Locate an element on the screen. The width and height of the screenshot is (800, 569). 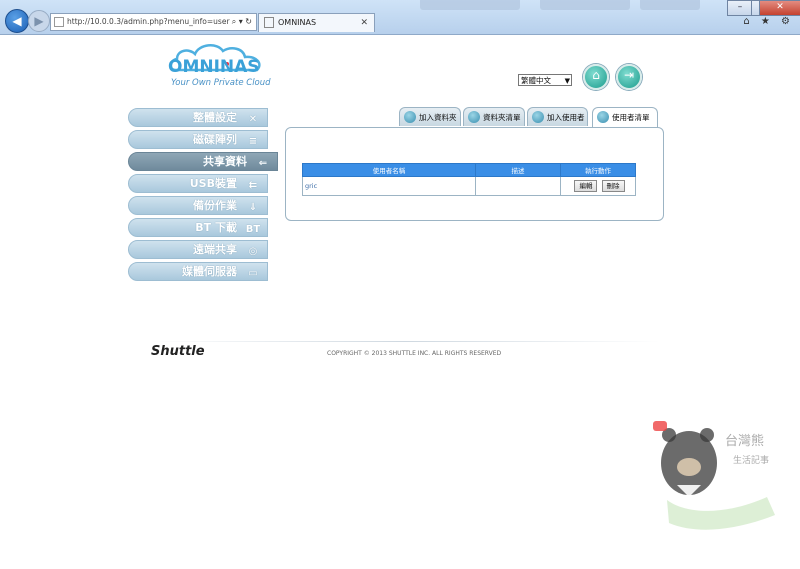
usb-icon: ⇇ is located at coordinates (253, 185).